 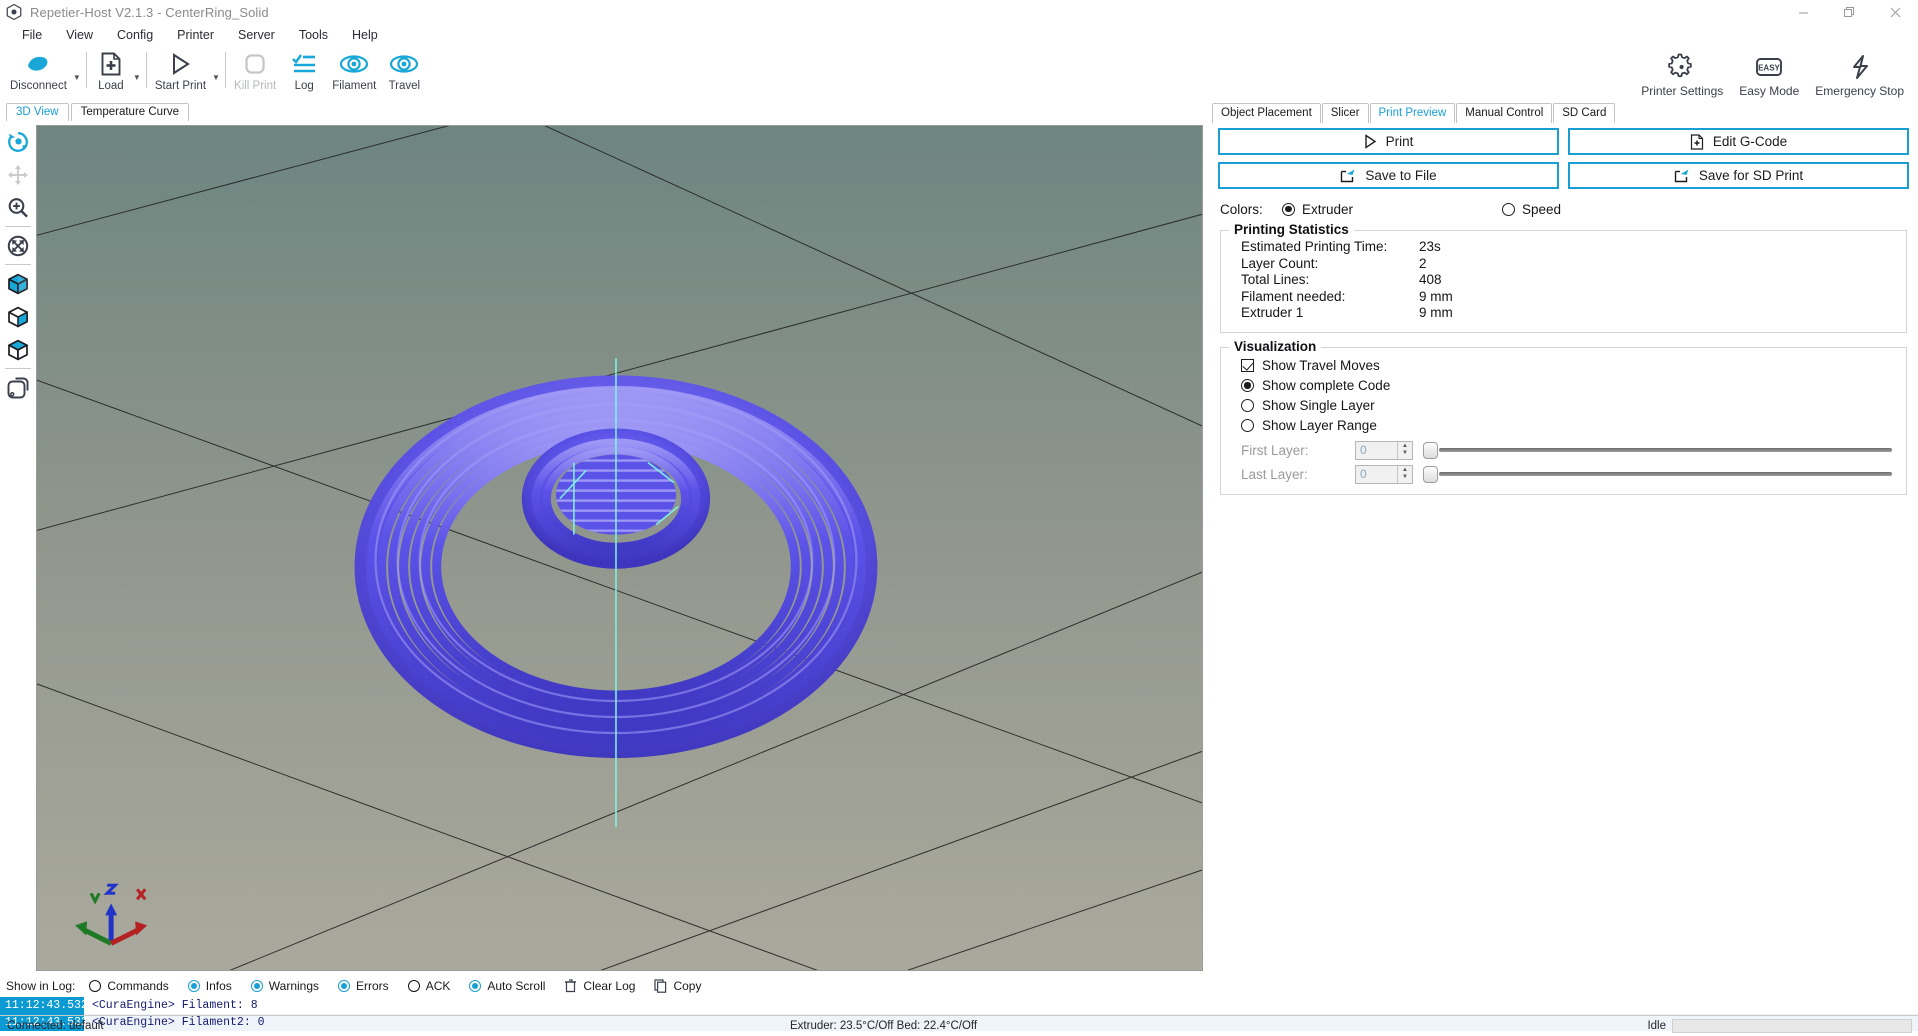 What do you see at coordinates (18, 283) in the screenshot?
I see `view-mode-solid` at bounding box center [18, 283].